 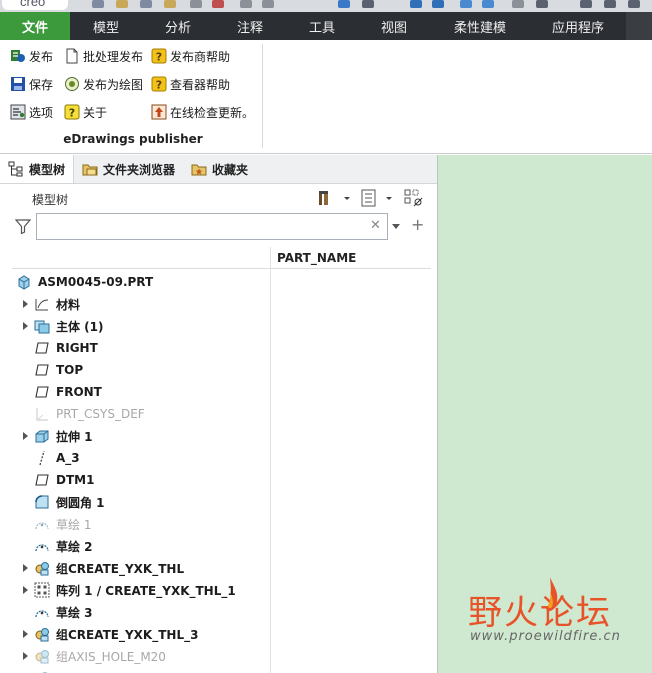 What do you see at coordinates (170, 4) in the screenshot?
I see `regenerate-icon` at bounding box center [170, 4].